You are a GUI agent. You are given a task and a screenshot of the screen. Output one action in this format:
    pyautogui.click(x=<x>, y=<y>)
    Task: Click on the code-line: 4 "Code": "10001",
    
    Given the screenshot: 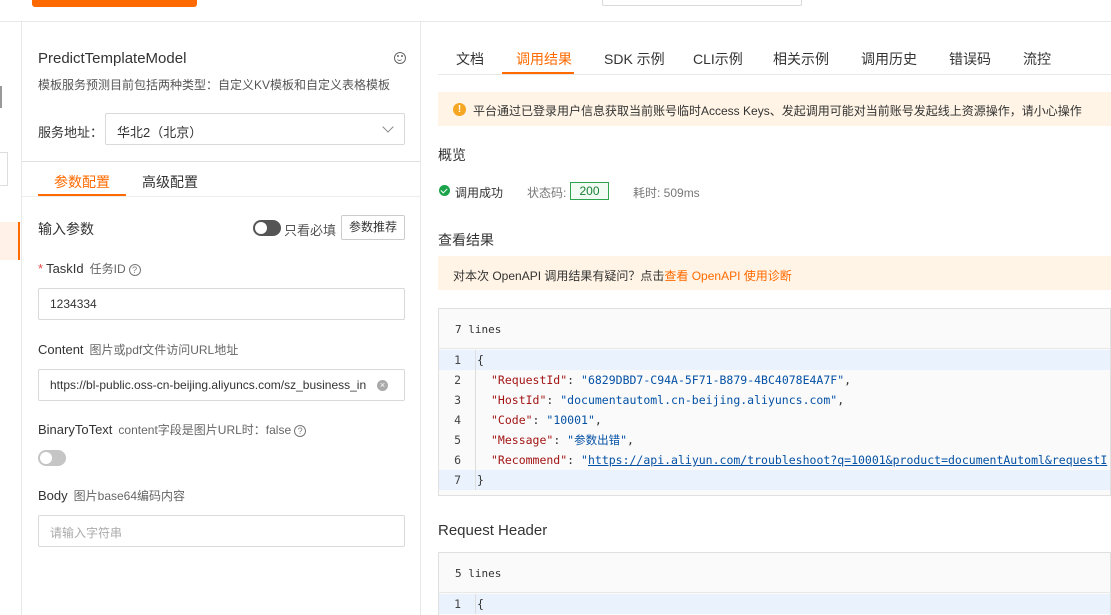 What is the action you would take?
    pyautogui.click(x=774, y=420)
    